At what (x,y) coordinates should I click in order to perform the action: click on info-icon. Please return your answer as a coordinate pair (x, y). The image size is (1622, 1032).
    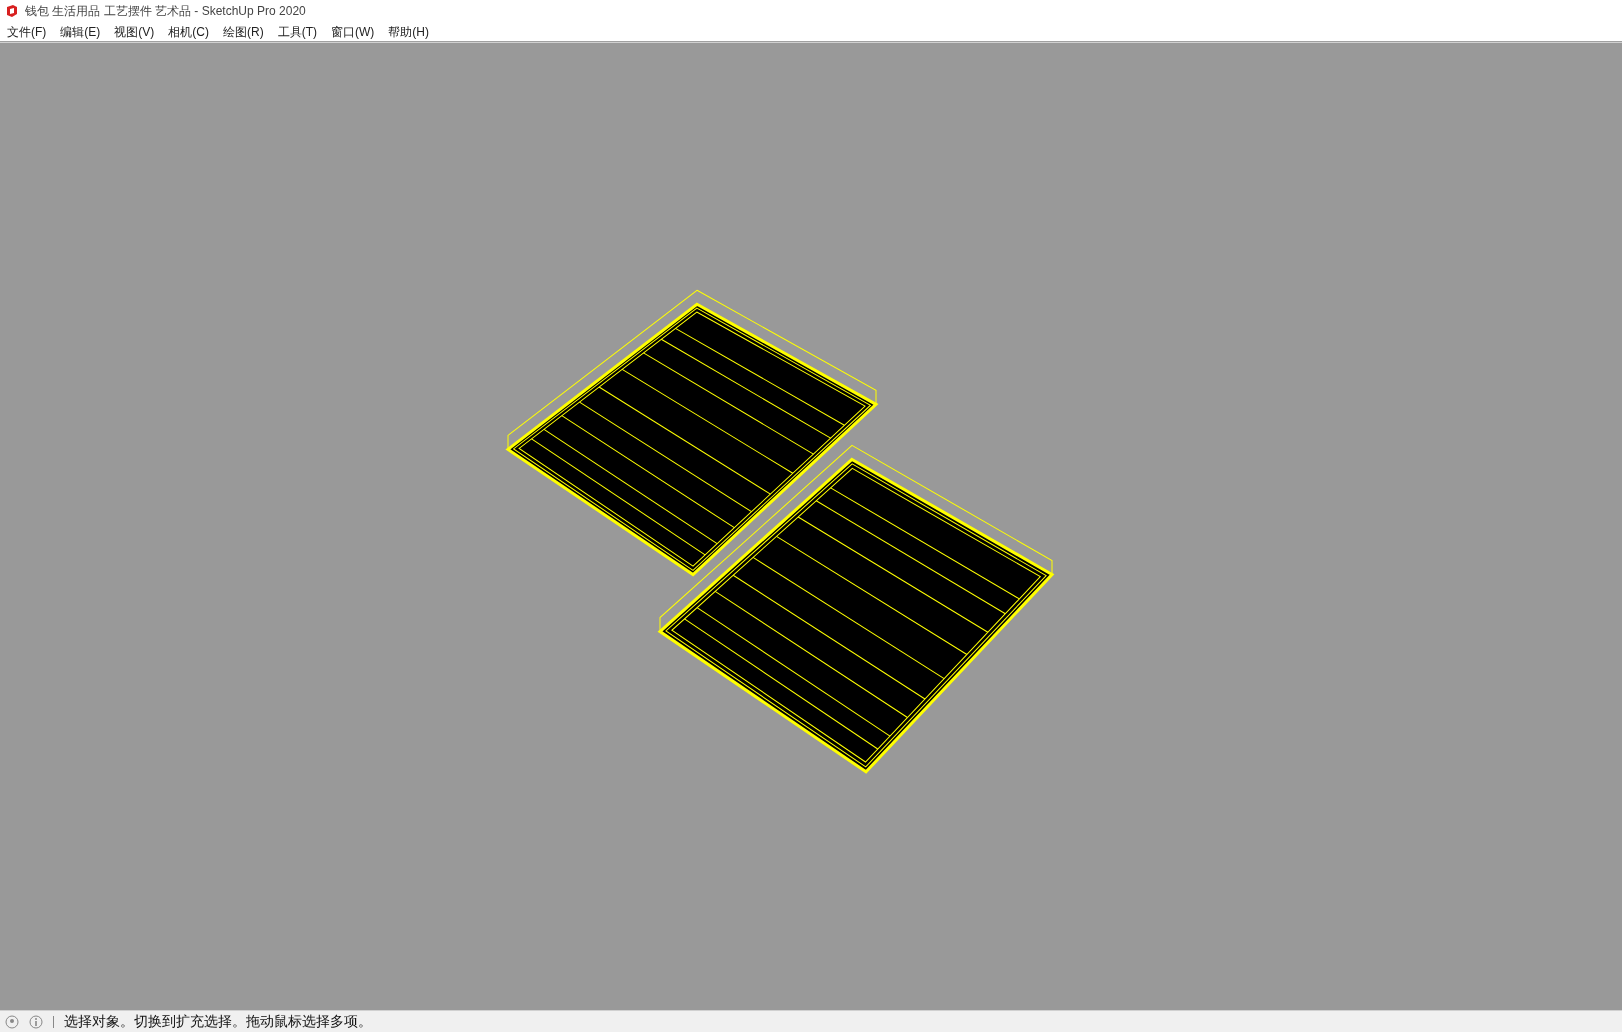
    Looking at the image, I should click on (36, 1021).